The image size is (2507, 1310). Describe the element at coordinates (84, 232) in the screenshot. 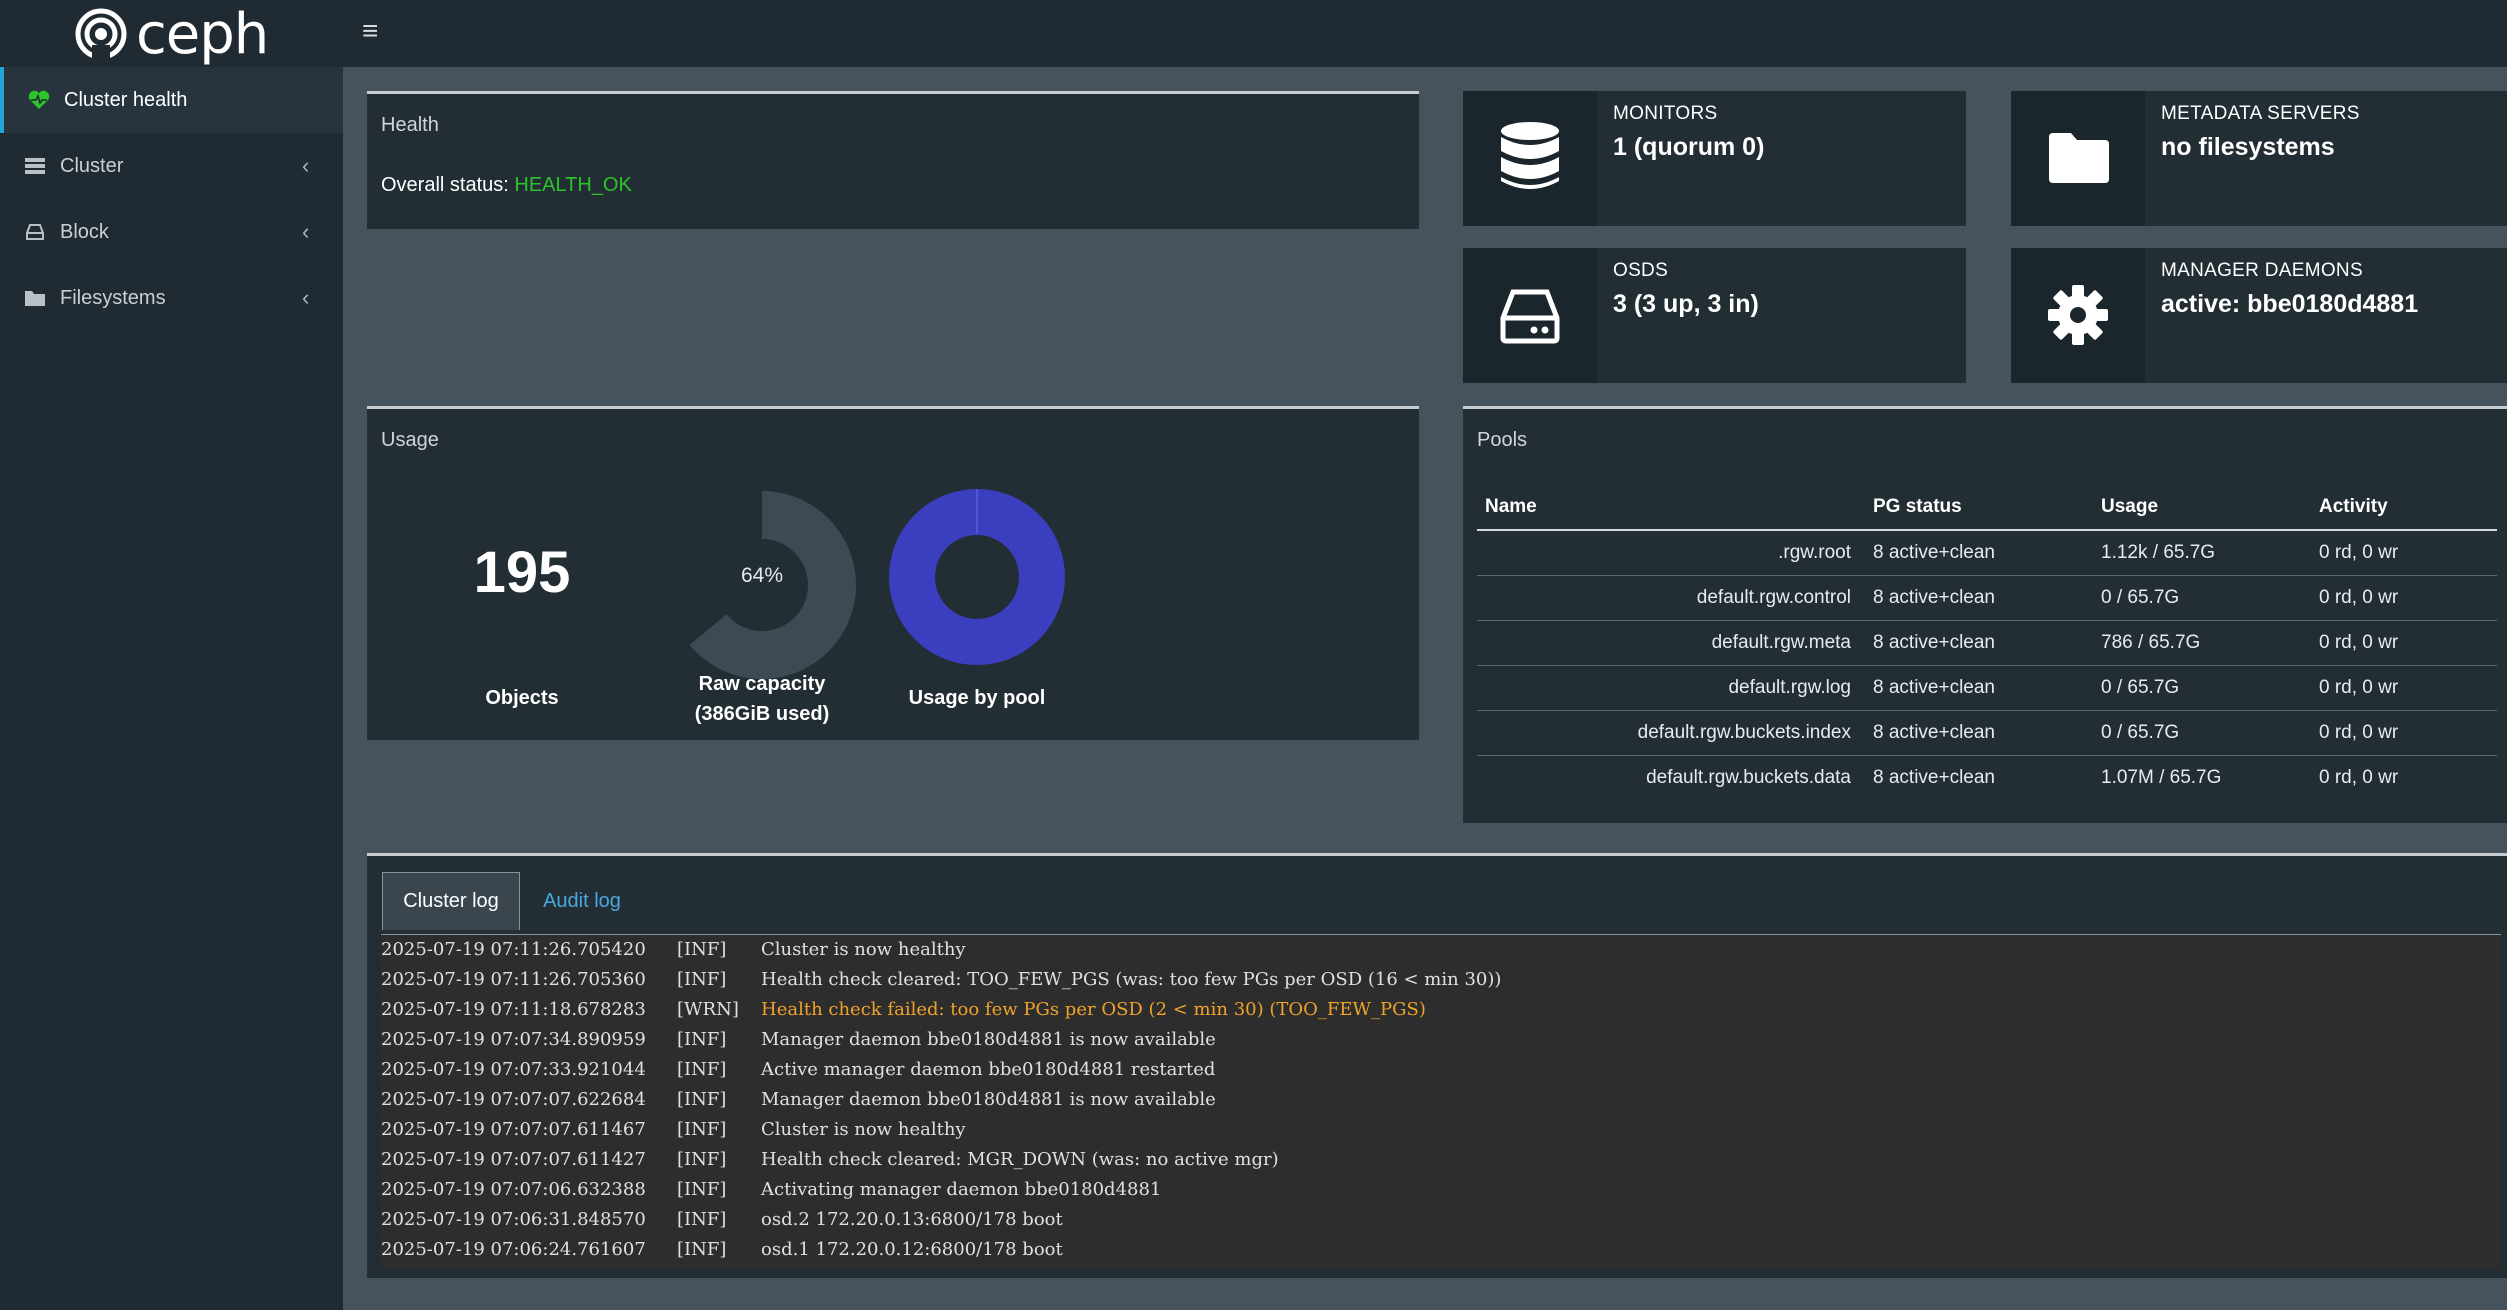

I see `sidebar-item-label: Block` at that location.